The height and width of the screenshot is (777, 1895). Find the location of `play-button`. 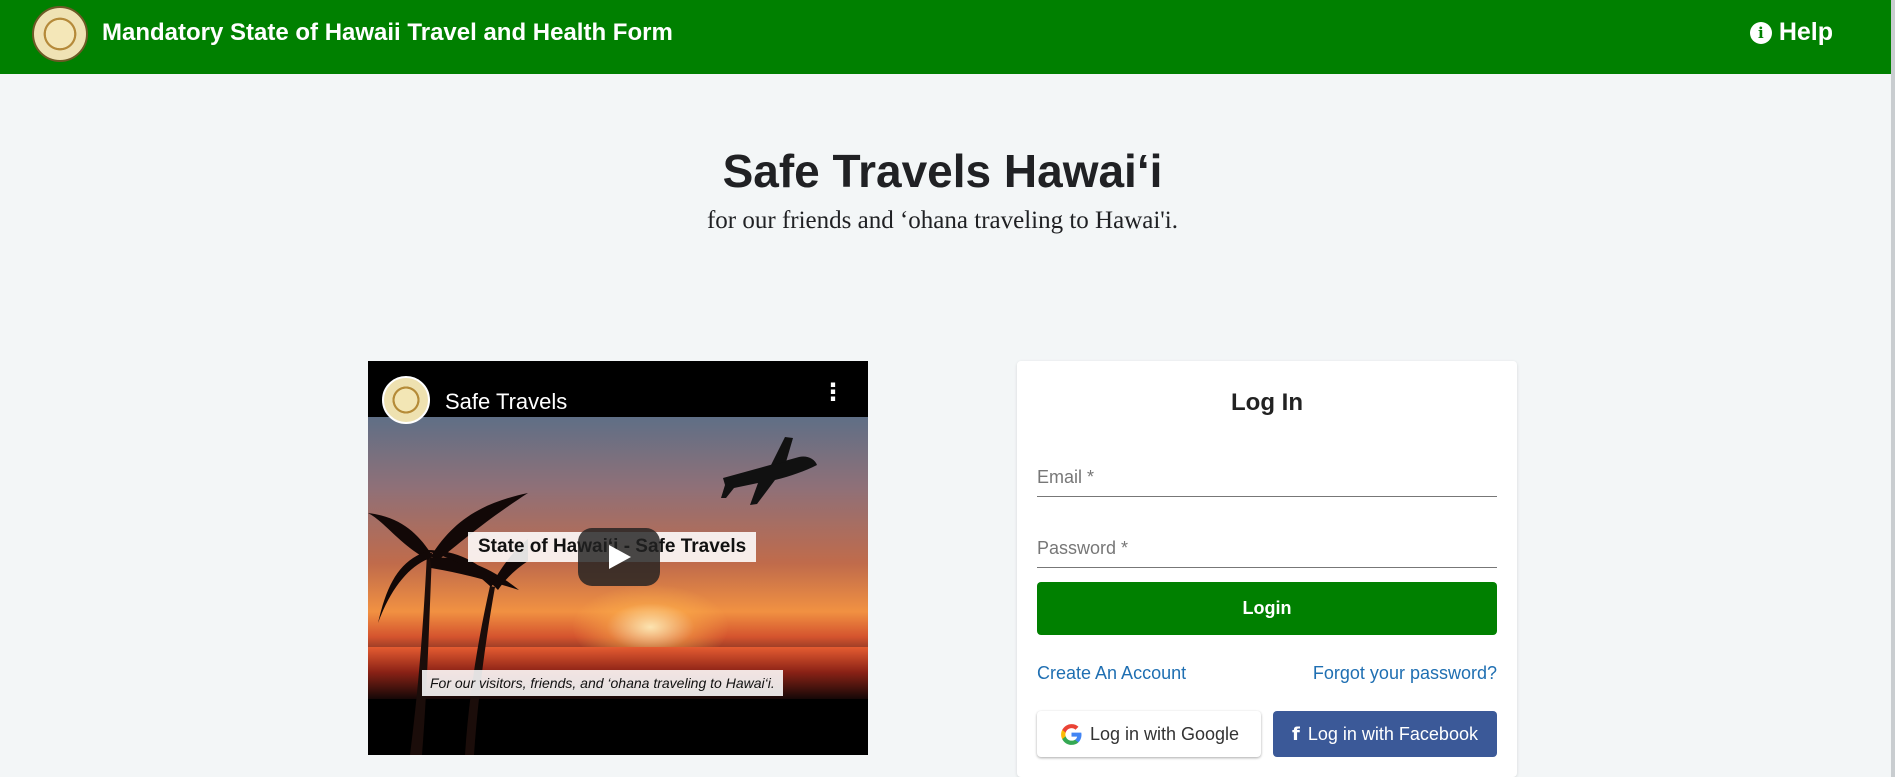

play-button is located at coordinates (619, 557).